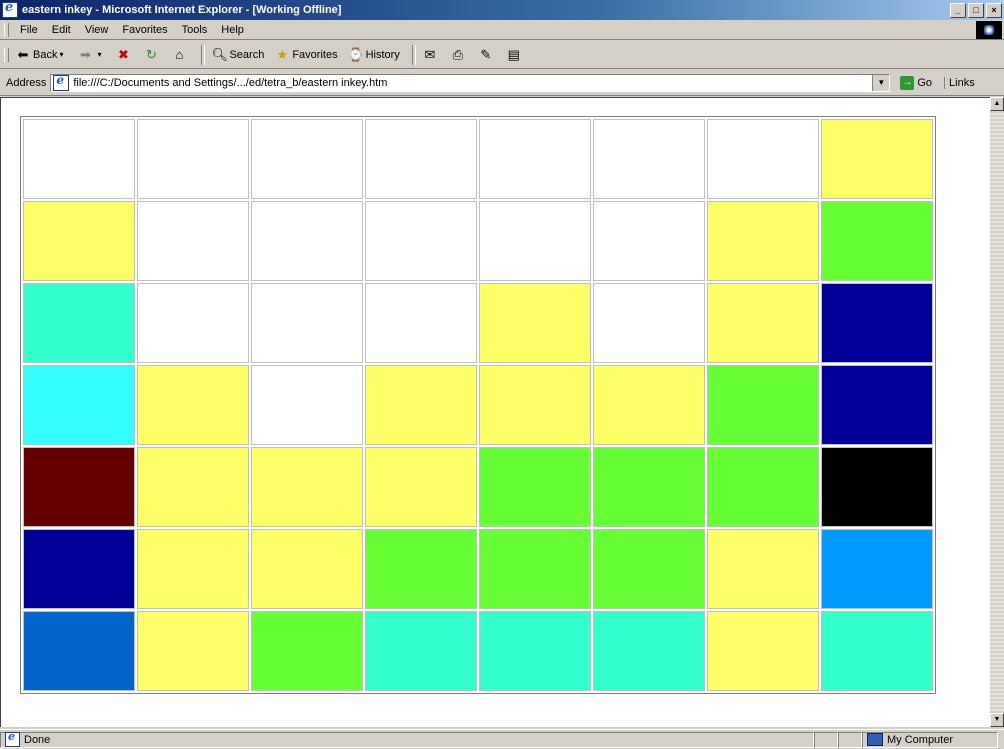 Image resolution: width=1004 pixels, height=749 pixels. Describe the element at coordinates (961, 82) in the screenshot. I see `links-button: Links` at that location.